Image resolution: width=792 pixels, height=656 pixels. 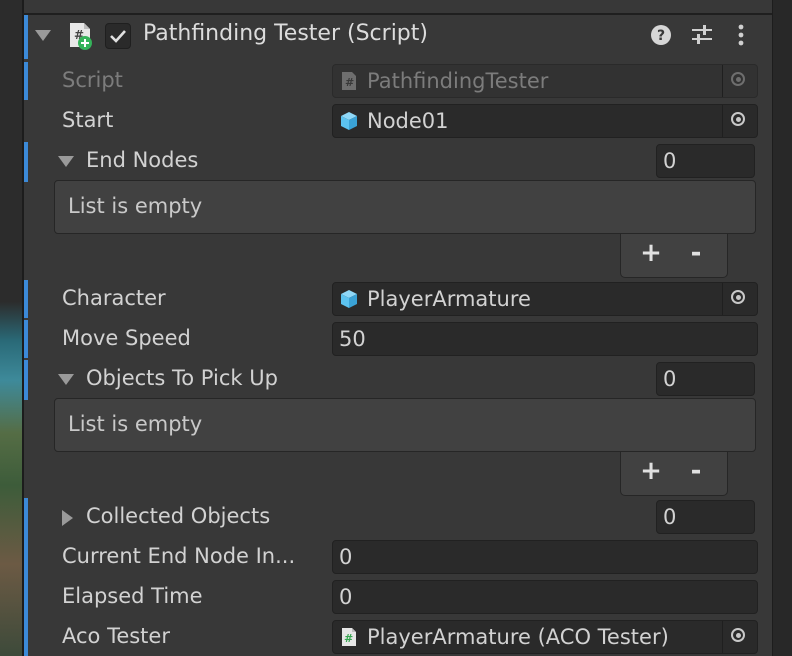 What do you see at coordinates (705, 517) in the screenshot?
I see `collected-objects-size-field: 0` at bounding box center [705, 517].